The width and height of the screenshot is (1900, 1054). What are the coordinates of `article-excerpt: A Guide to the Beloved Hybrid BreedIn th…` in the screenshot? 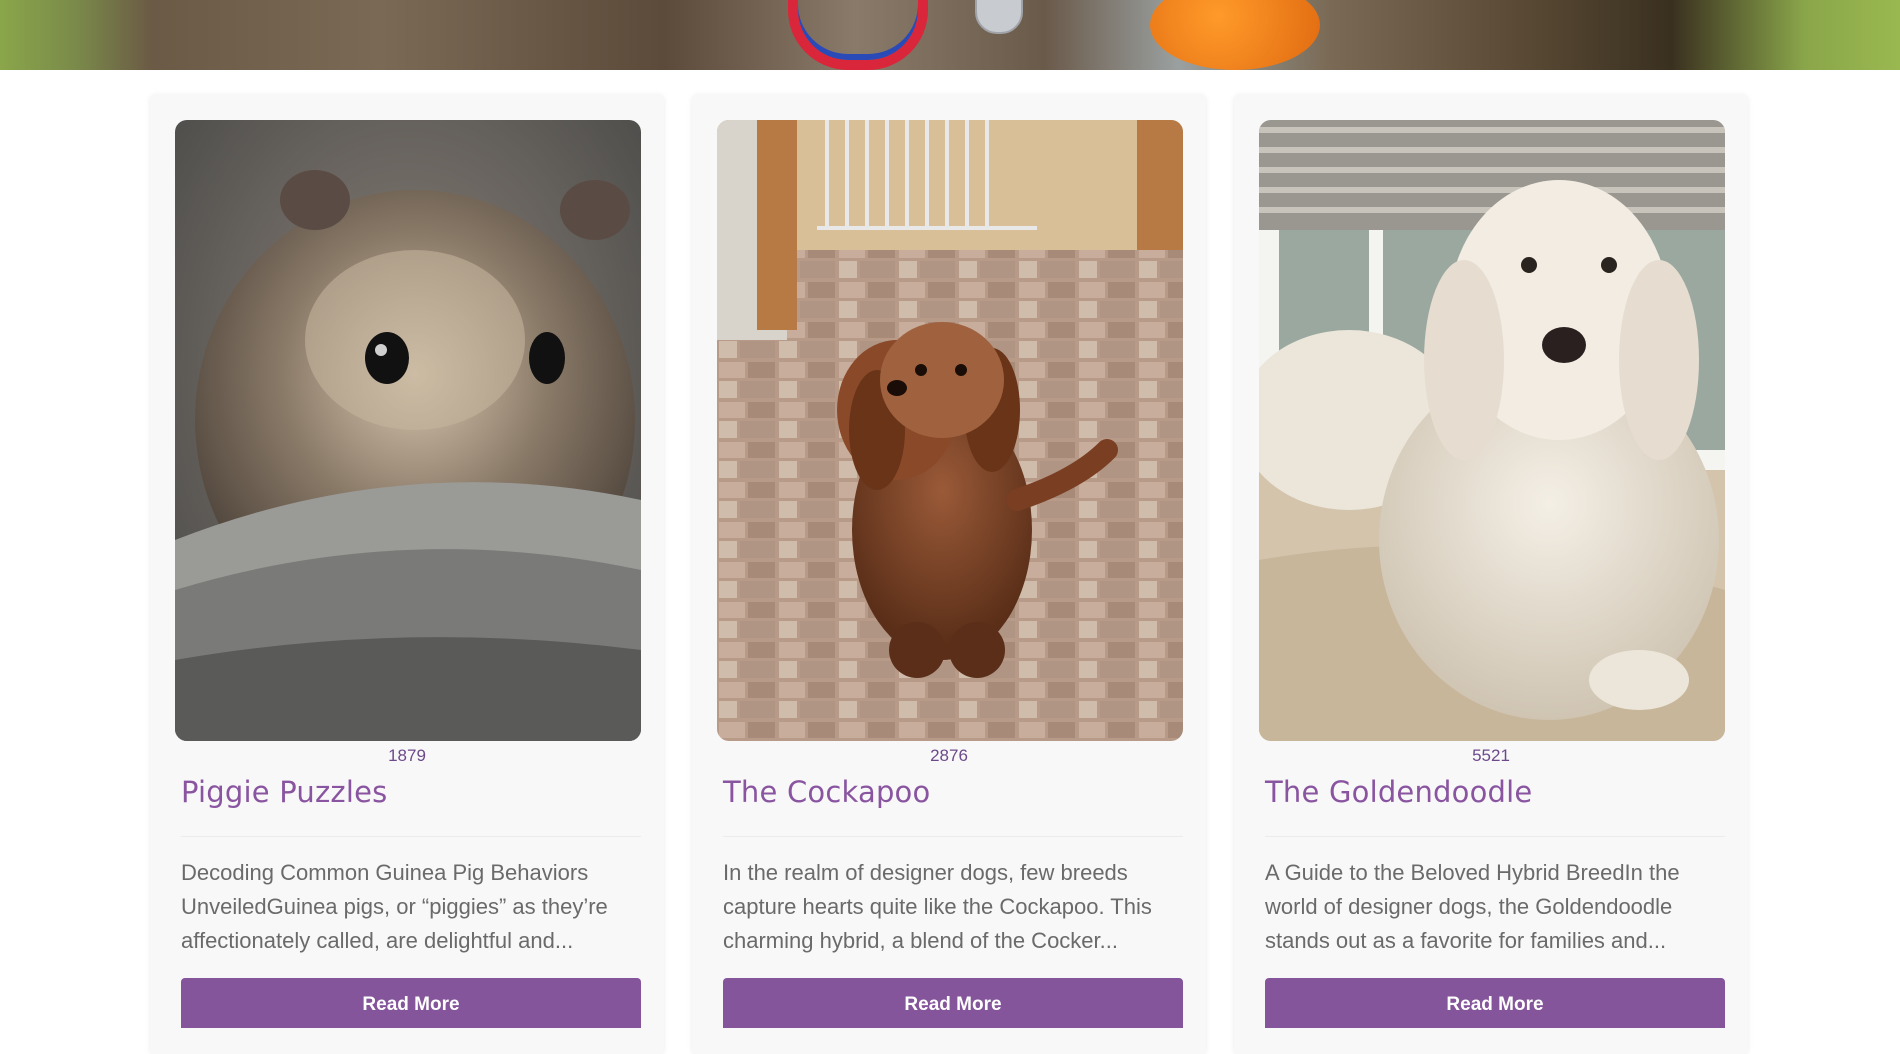 It's located at (1472, 906).